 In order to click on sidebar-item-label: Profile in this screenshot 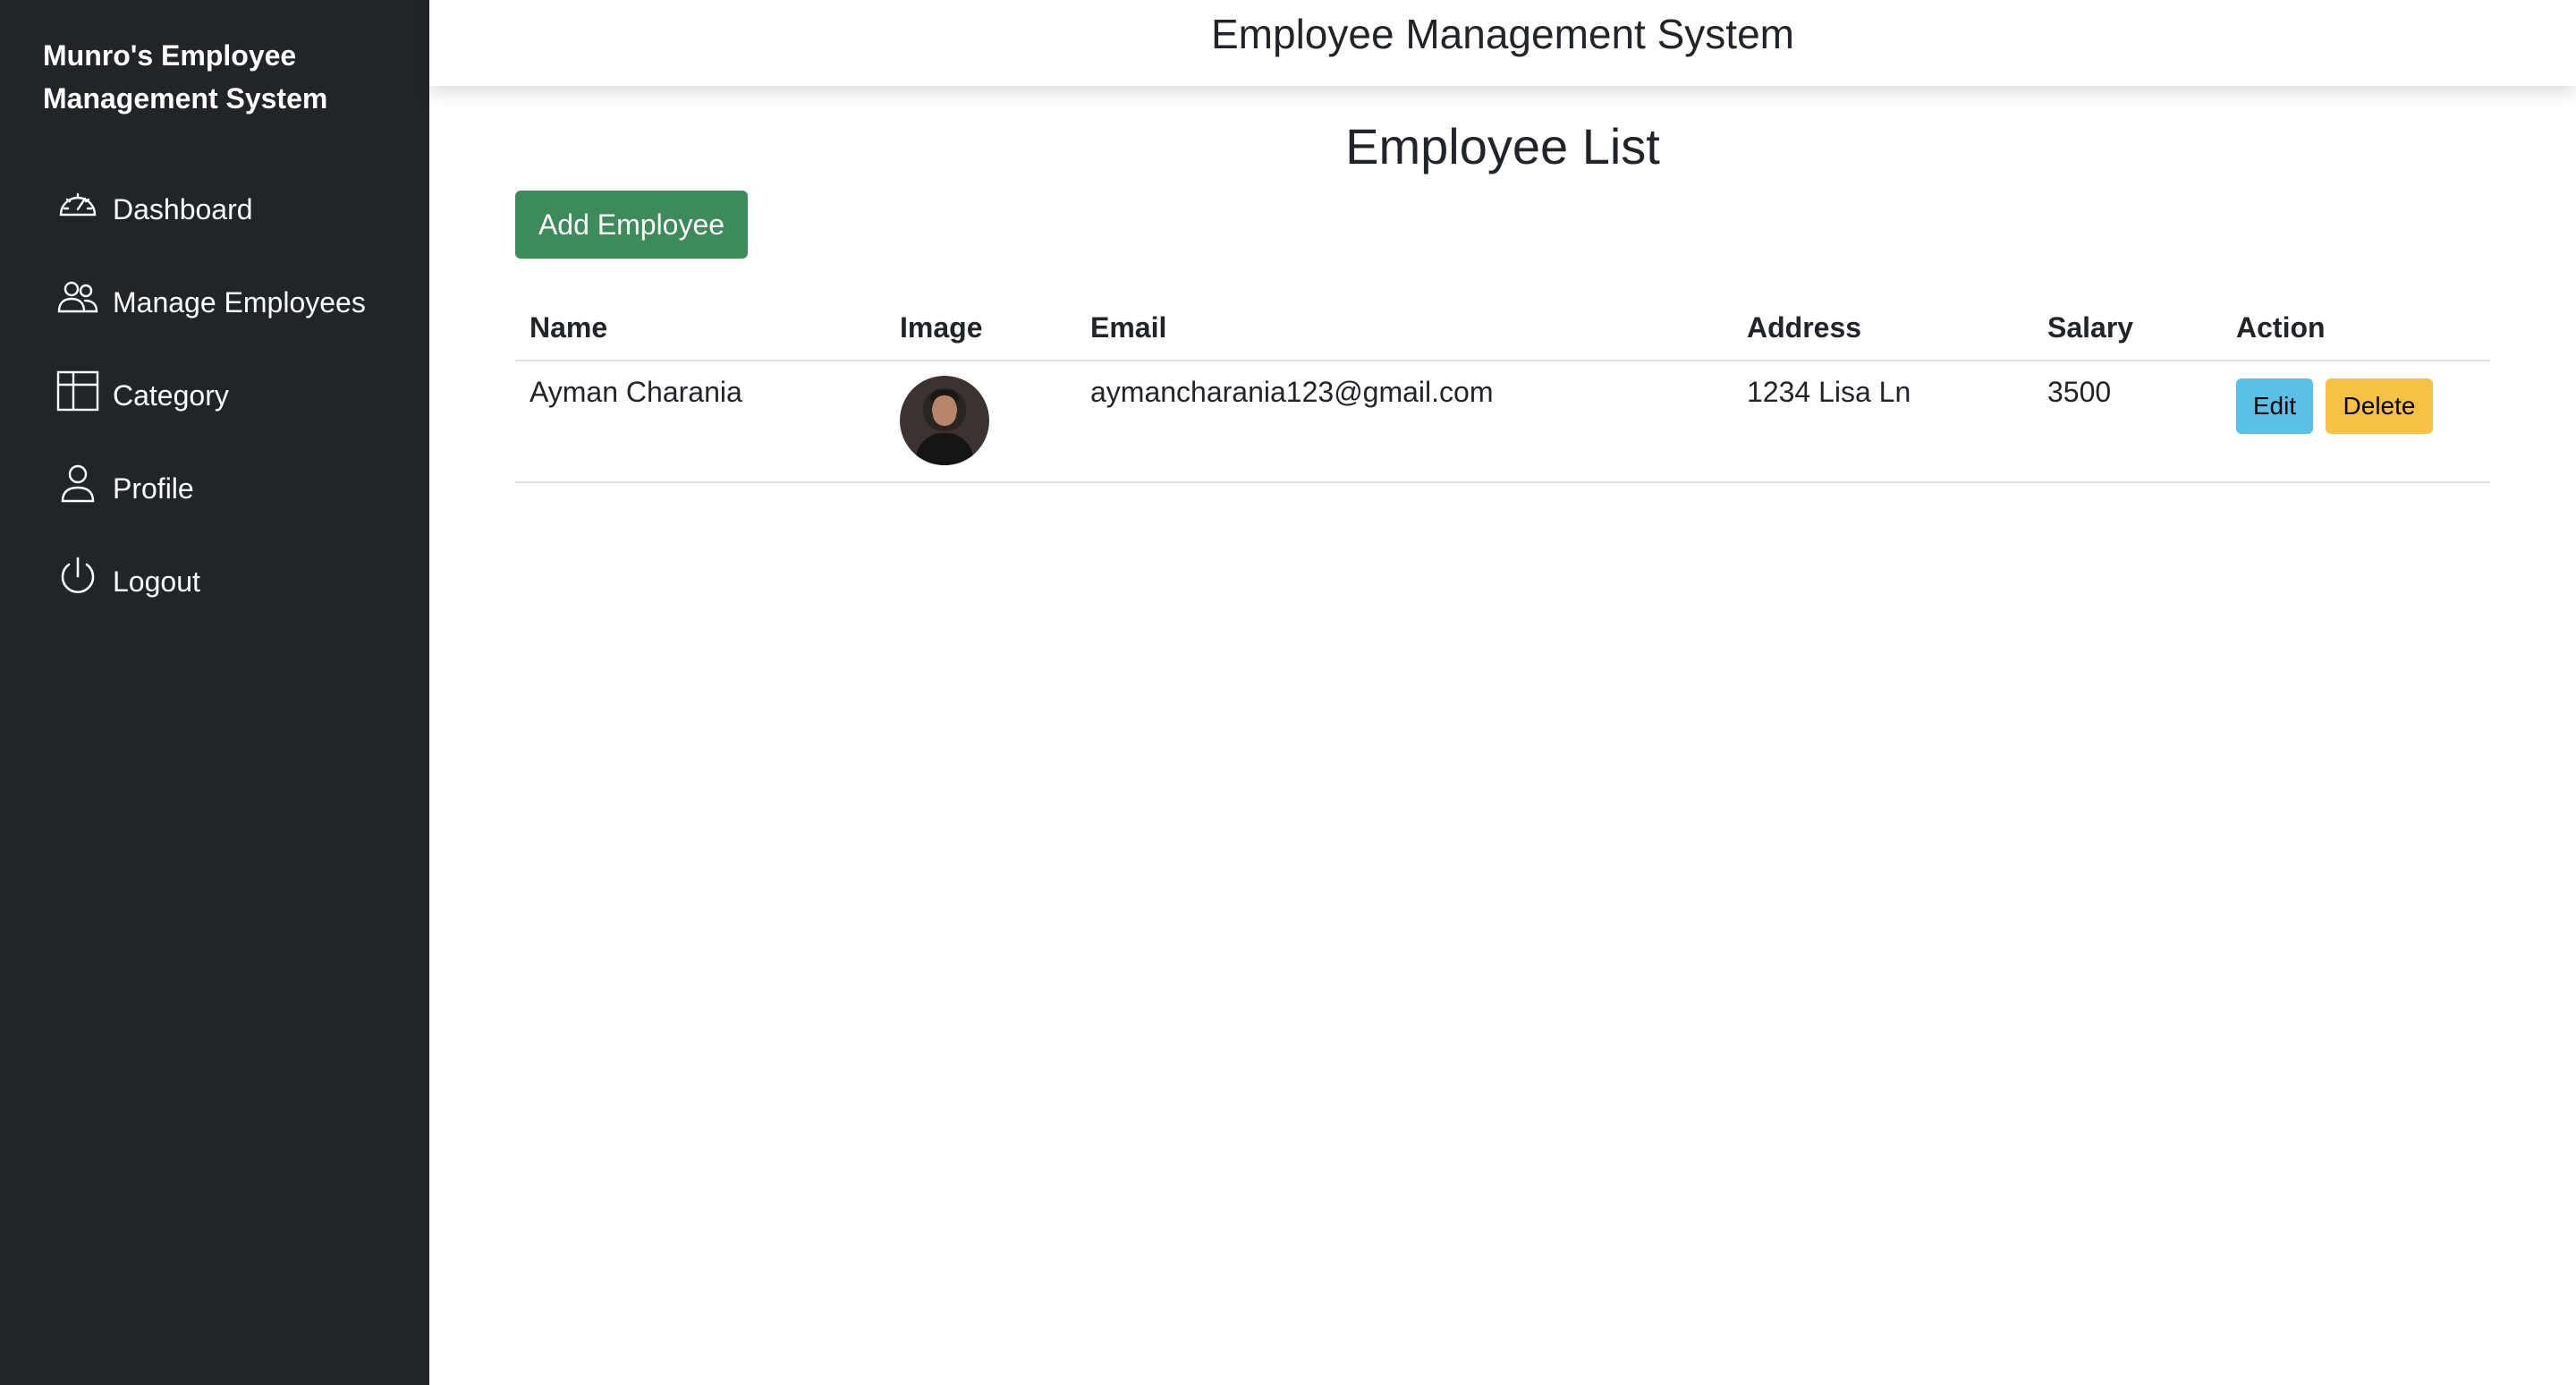, I will do `click(153, 488)`.